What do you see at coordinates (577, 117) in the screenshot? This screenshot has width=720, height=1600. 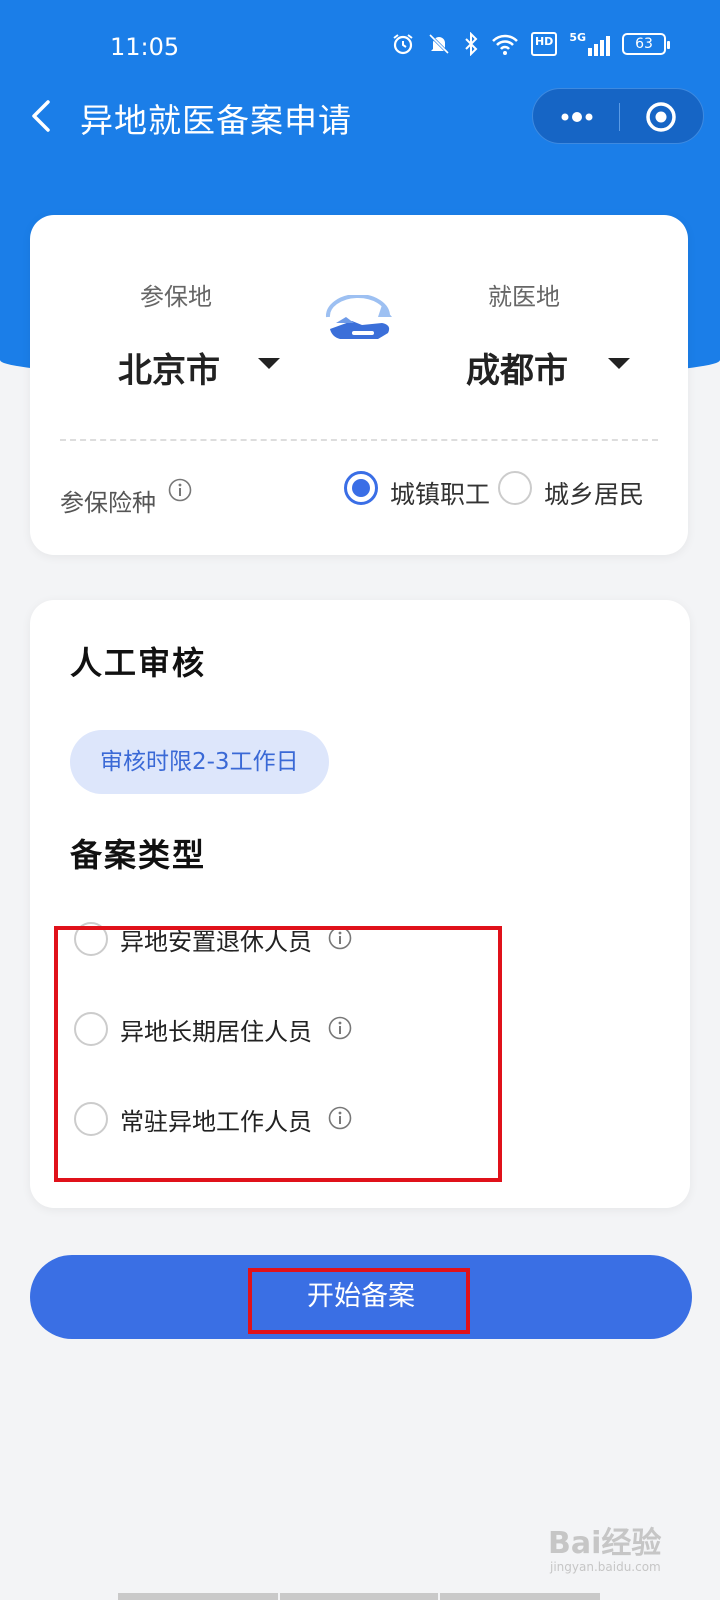 I see `more-dots-icon` at bounding box center [577, 117].